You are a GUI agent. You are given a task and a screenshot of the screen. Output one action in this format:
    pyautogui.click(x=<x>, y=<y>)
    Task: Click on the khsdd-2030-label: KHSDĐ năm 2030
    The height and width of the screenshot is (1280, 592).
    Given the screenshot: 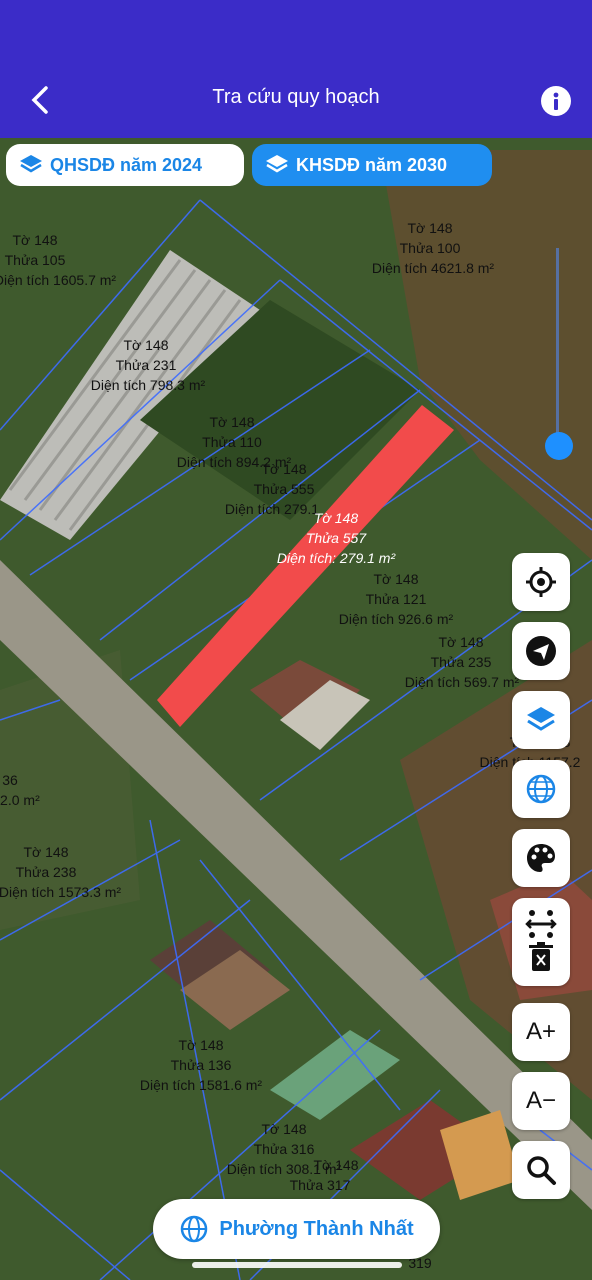 What is the action you would take?
    pyautogui.click(x=372, y=164)
    